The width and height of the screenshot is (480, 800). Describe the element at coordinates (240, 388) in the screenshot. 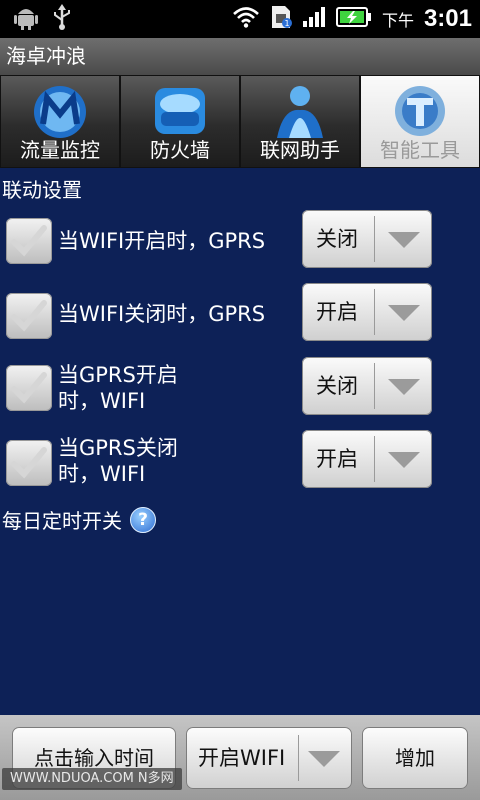

I see `list-item: 当GPRS开启 时，WIFI 关闭` at that location.